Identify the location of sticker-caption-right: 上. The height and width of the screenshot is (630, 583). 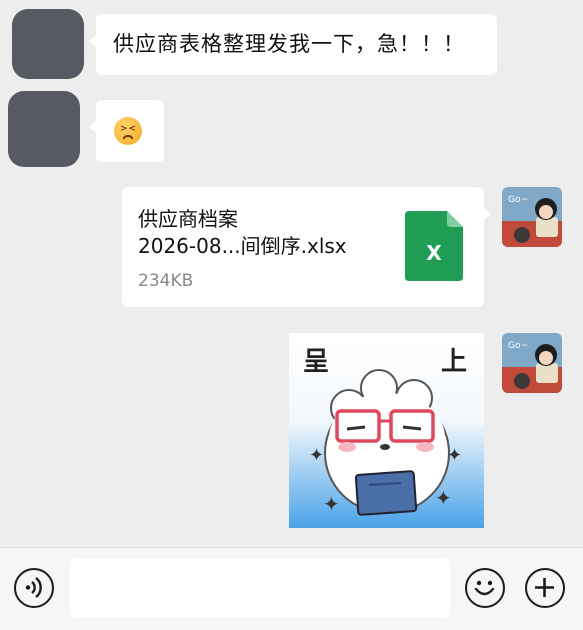
(454, 362).